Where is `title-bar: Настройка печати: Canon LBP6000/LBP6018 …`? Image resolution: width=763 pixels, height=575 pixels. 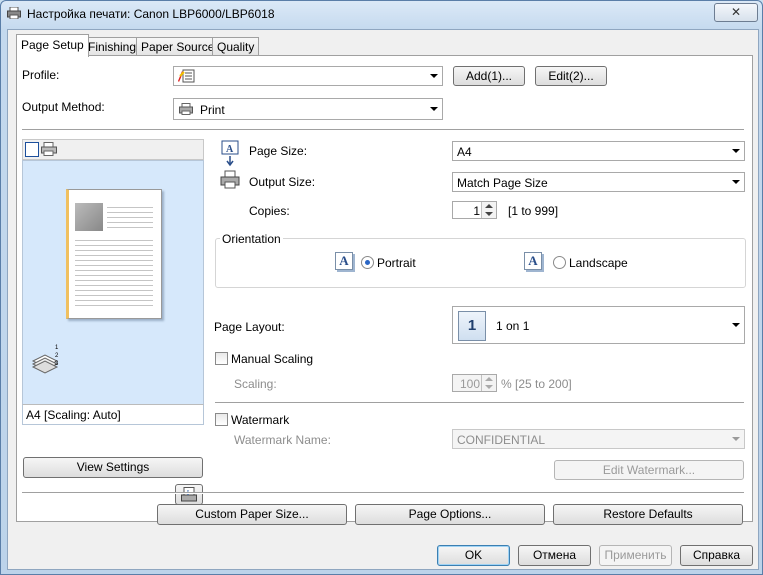 title-bar: Настройка печати: Canon LBP6000/LBP6018 … is located at coordinates (381, 14).